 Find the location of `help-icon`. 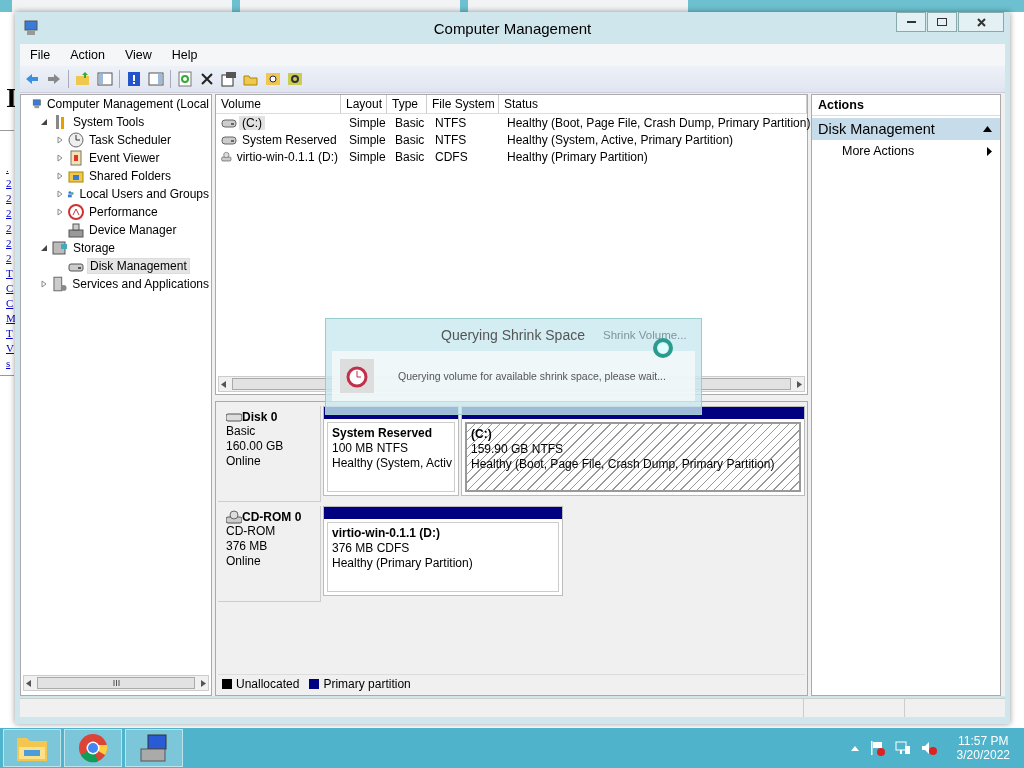

help-icon is located at coordinates (134, 79).